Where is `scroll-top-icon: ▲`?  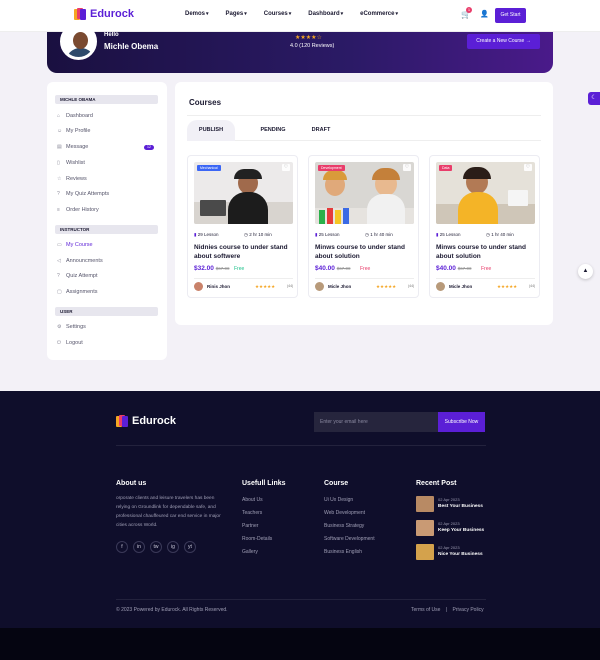
scroll-top-icon: ▲ is located at coordinates (585, 271).